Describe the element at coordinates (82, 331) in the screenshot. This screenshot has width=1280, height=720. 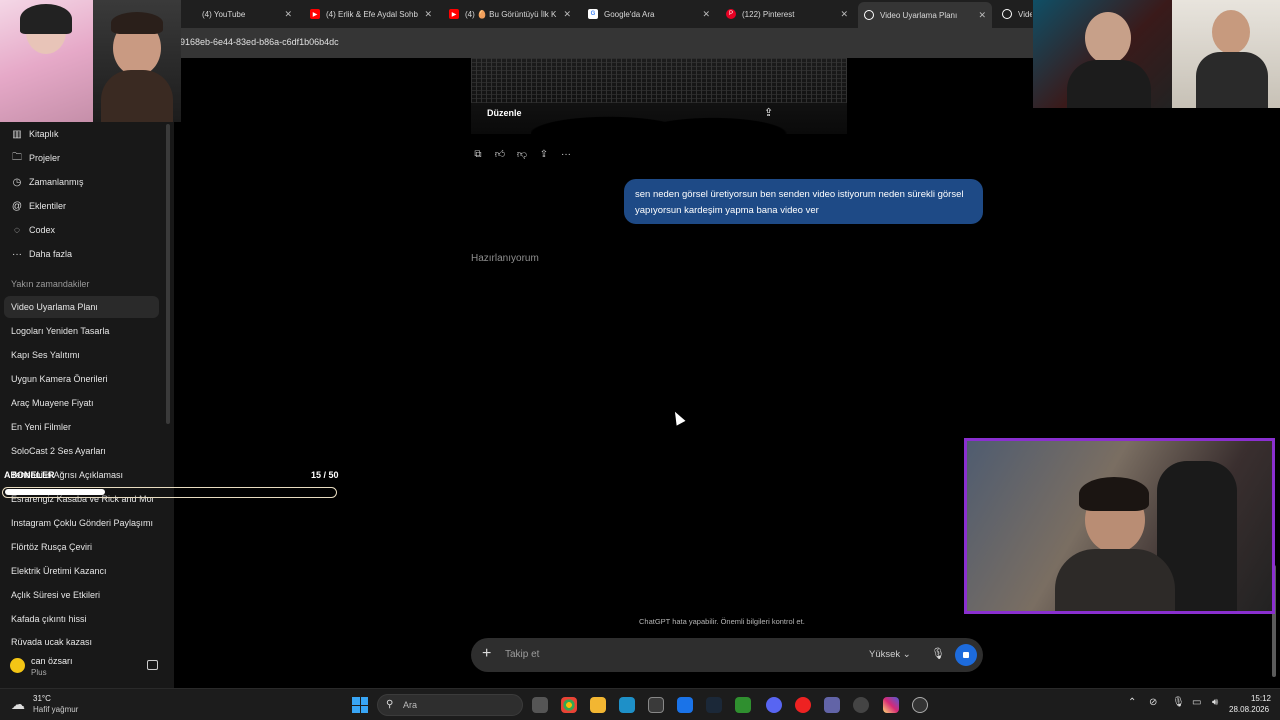
I see `chat-item: Logoları Yeniden Tasarla` at that location.